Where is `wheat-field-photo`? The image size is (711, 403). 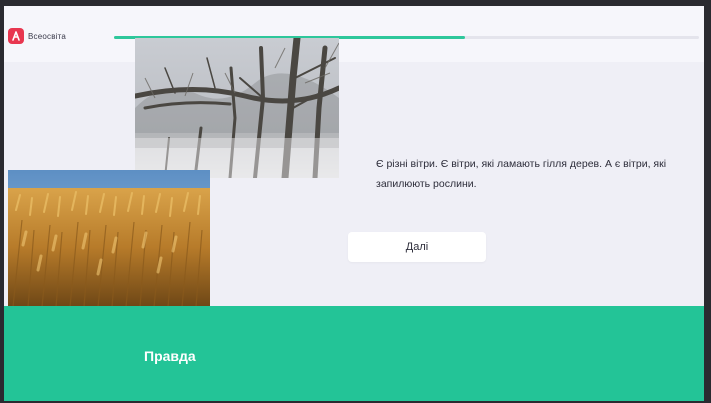 wheat-field-photo is located at coordinates (109, 238).